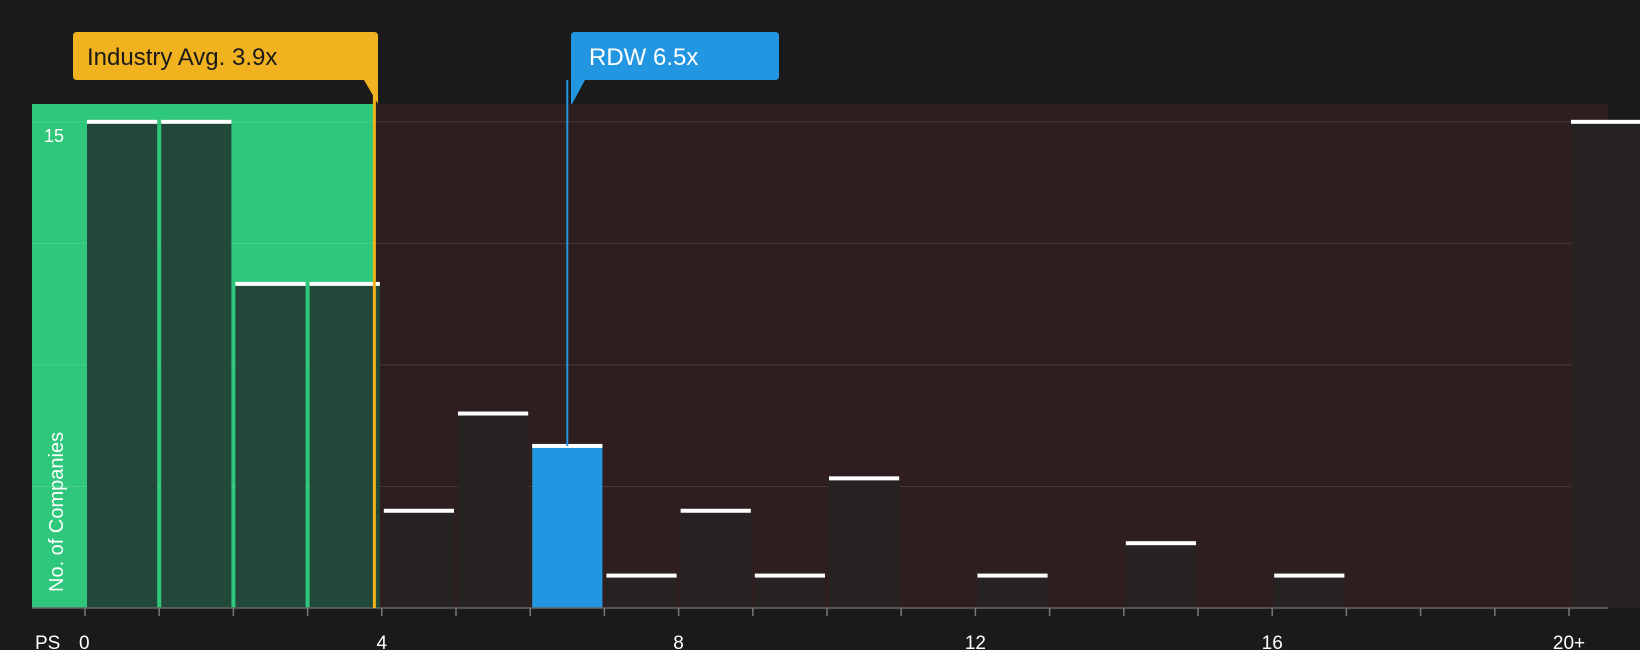 Image resolution: width=1640 pixels, height=650 pixels. Describe the element at coordinates (182, 57) in the screenshot. I see `industry-average-label: Industry Avg. 3.9x` at that location.